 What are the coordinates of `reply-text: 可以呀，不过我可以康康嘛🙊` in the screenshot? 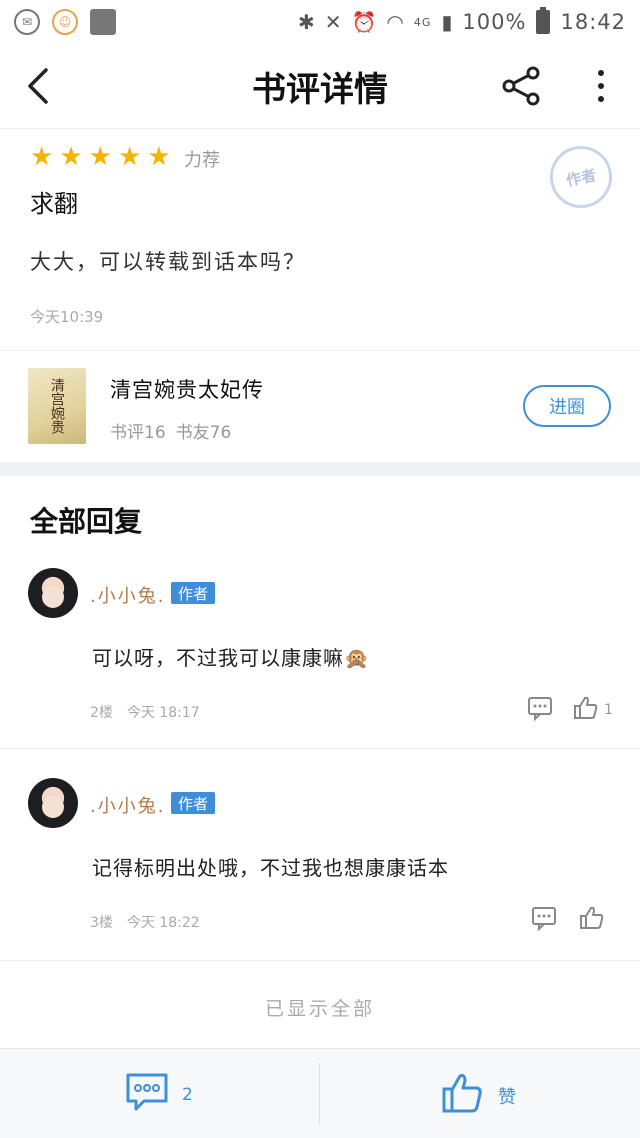 It's located at (231, 658).